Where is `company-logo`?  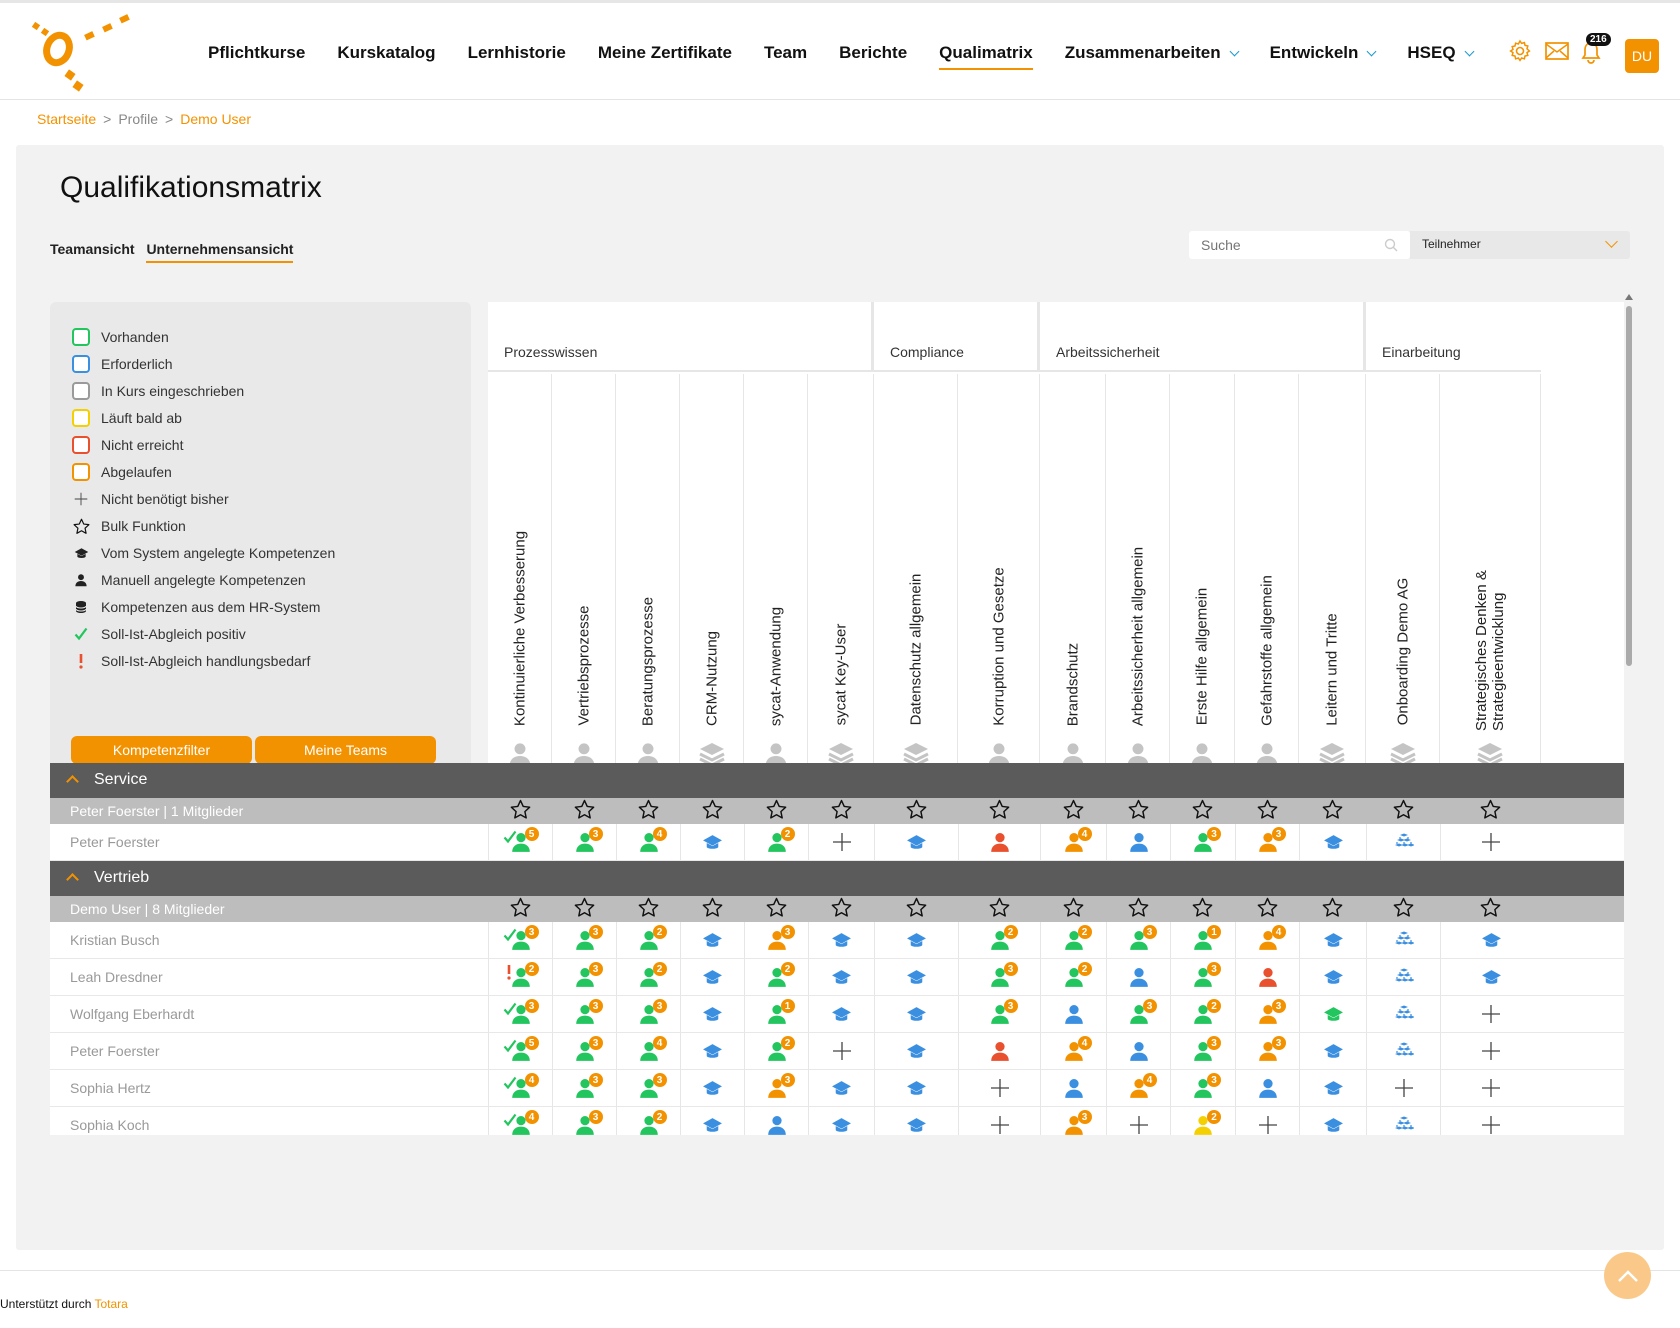 company-logo is located at coordinates (82, 53).